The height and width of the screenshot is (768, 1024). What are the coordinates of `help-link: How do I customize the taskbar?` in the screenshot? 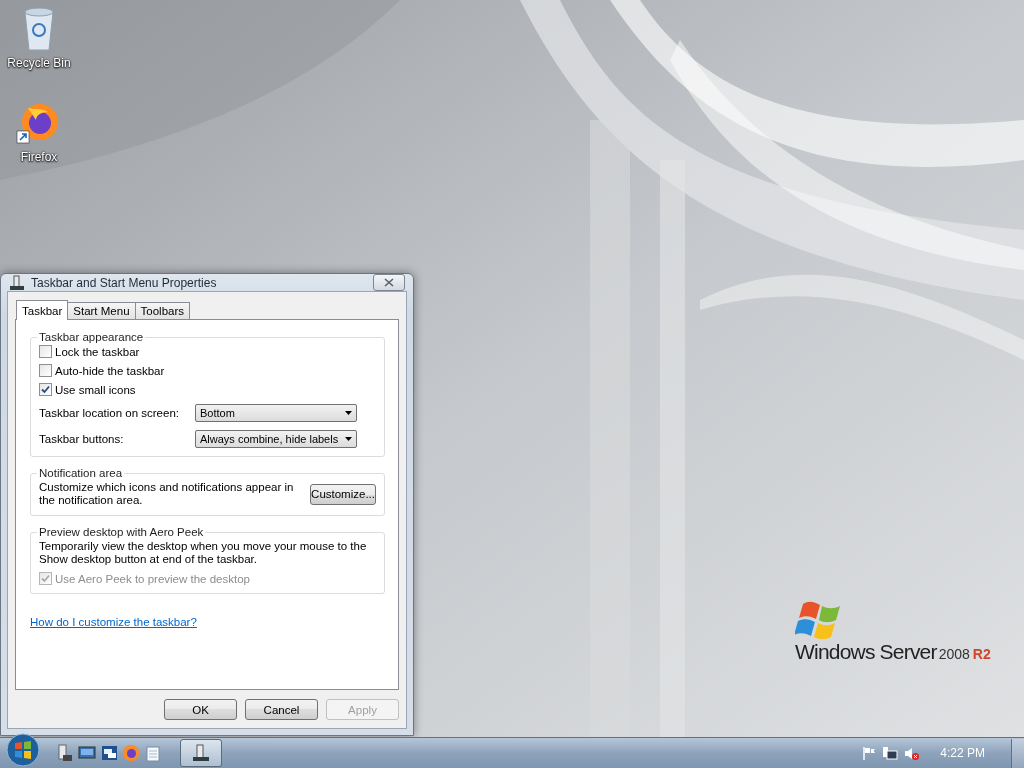 It's located at (113, 622).